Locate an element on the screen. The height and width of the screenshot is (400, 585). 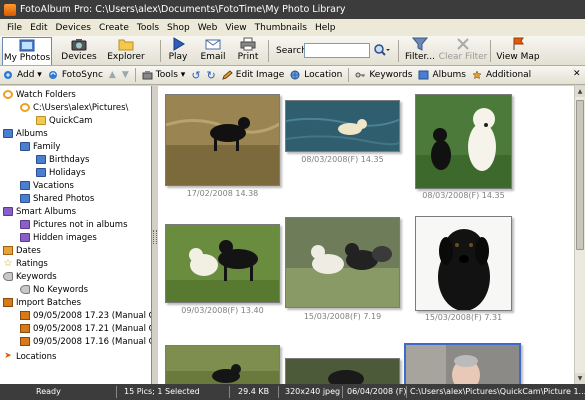
tree-item-watch-folders: Watch Folders is located at coordinates (39, 94).